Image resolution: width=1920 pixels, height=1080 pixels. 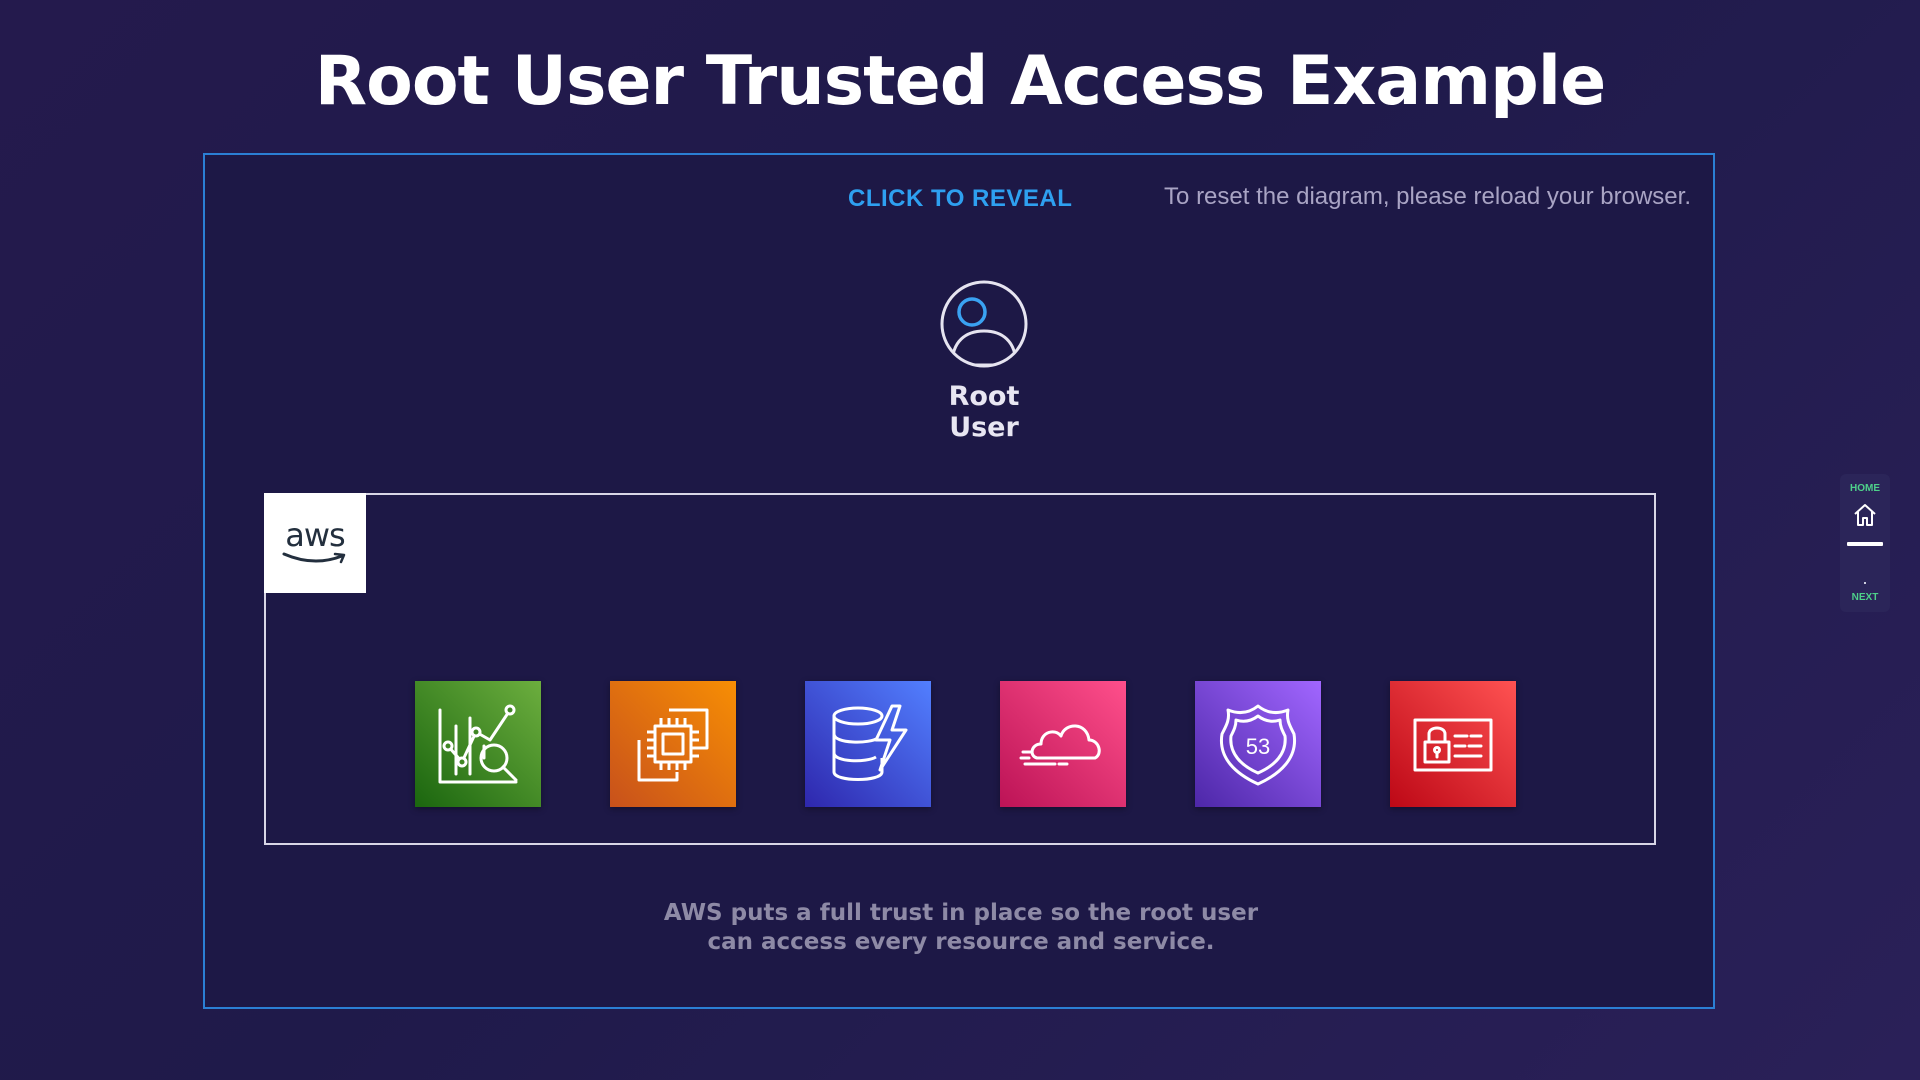 I want to click on service-tile-cloud, so click(x=1063, y=744).